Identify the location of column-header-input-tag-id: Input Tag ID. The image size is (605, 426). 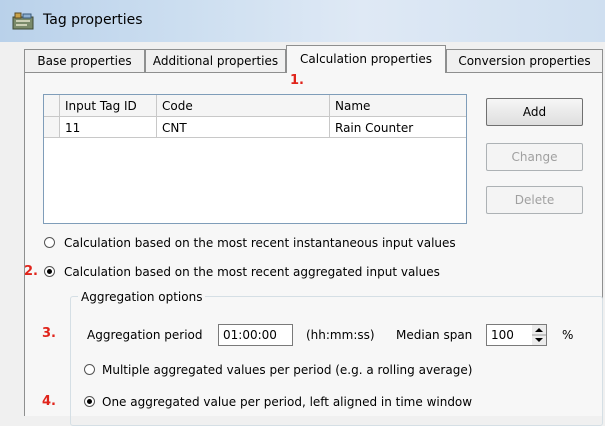
(108, 106).